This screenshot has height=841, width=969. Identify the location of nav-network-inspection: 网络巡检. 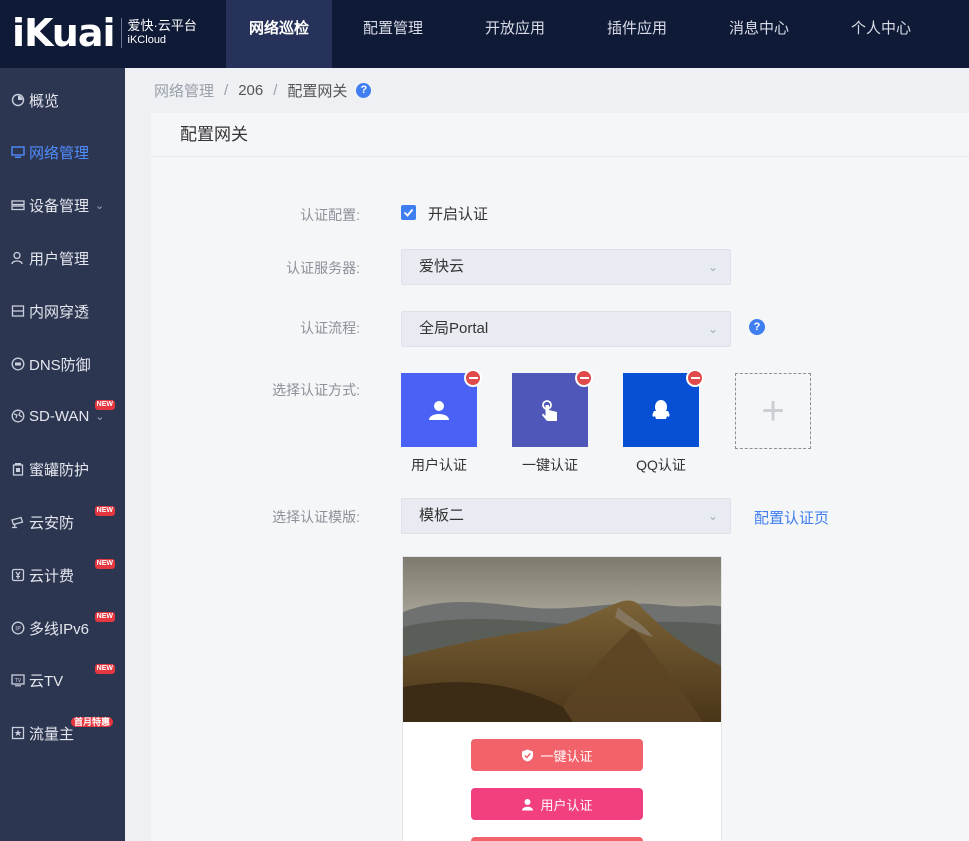
(279, 34).